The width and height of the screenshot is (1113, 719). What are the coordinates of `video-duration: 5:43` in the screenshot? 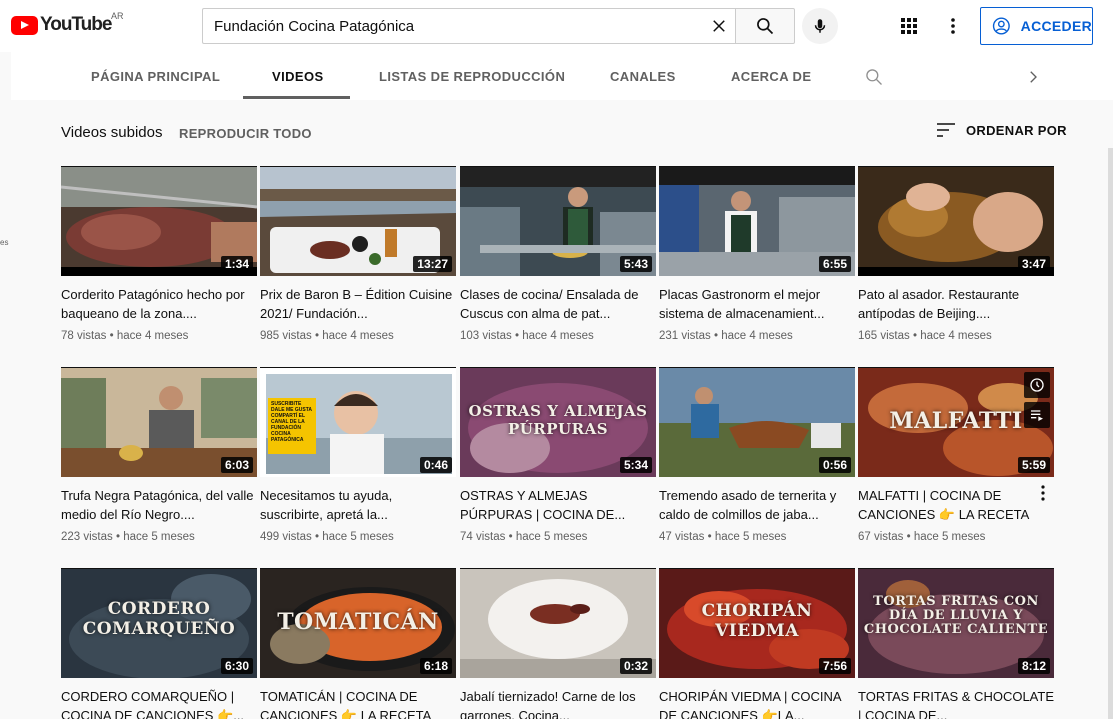 It's located at (635, 264).